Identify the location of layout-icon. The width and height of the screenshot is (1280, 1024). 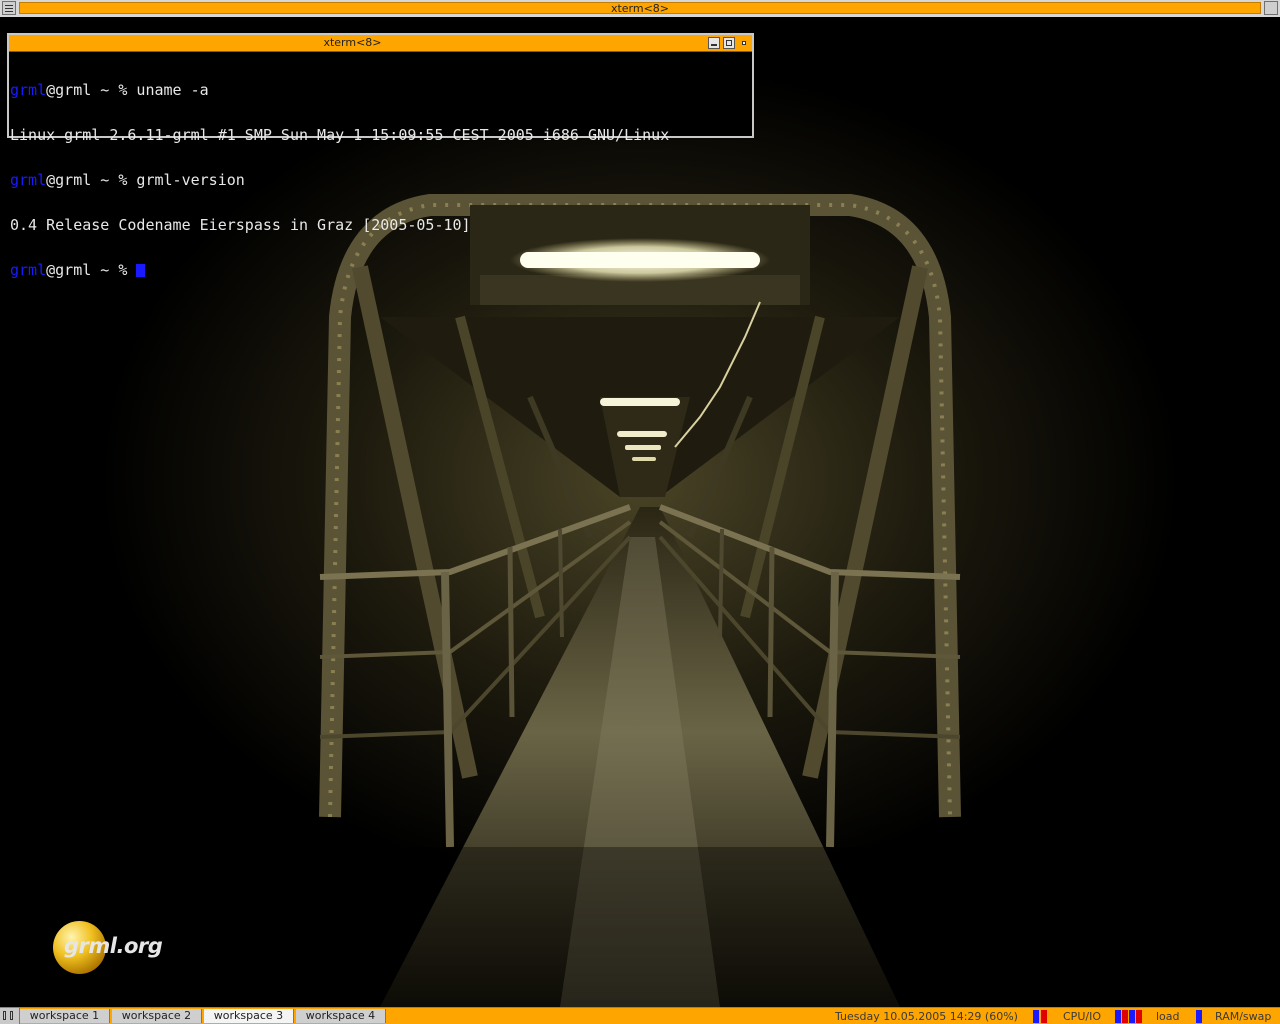
(10, 1016).